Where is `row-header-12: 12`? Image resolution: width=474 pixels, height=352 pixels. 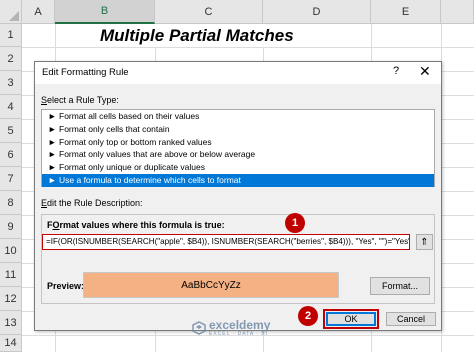
row-header-12: 12 is located at coordinates (11, 299).